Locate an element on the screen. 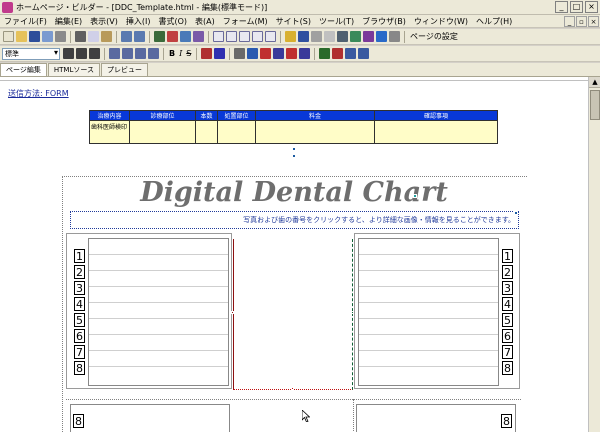 Image resolution: width=600 pixels, height=432 pixels. menu-edit: 編集(E) is located at coordinates (68, 21).